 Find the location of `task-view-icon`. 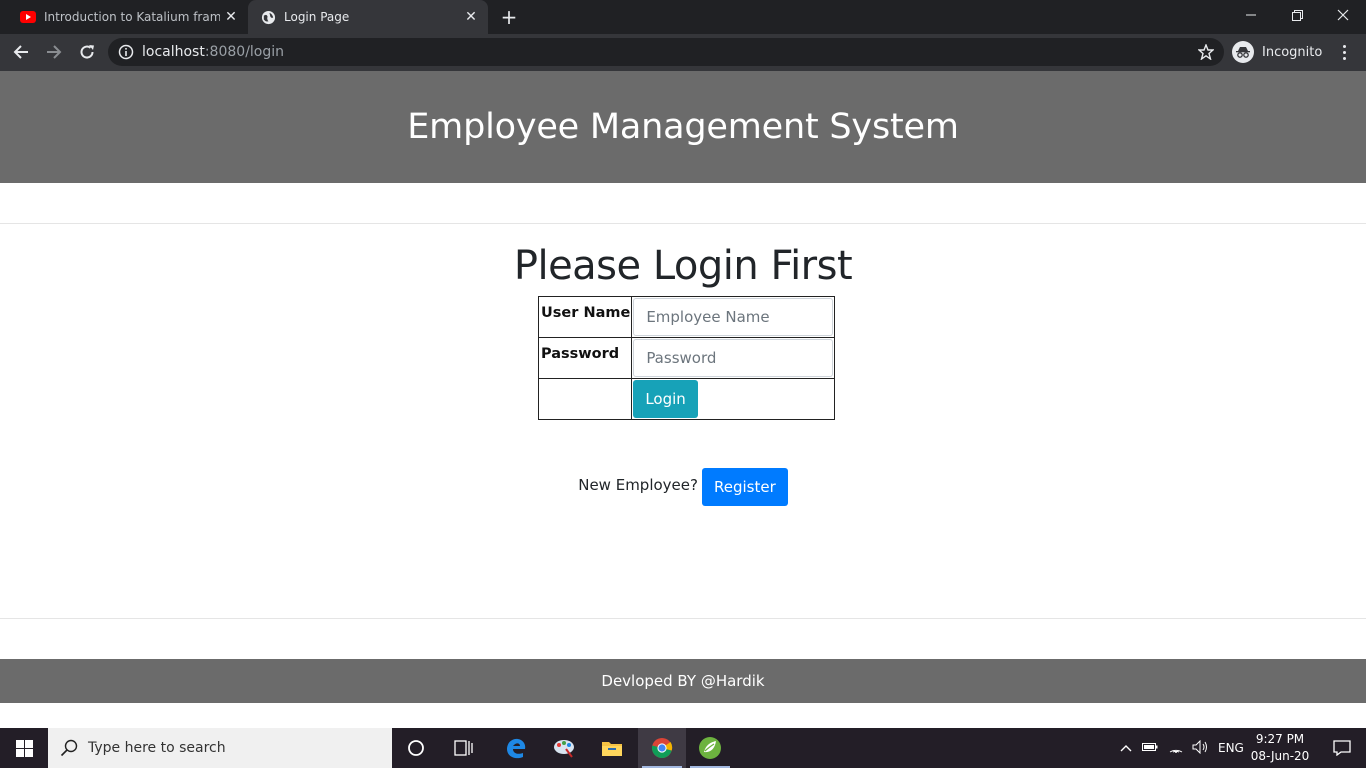

task-view-icon is located at coordinates (463, 748).